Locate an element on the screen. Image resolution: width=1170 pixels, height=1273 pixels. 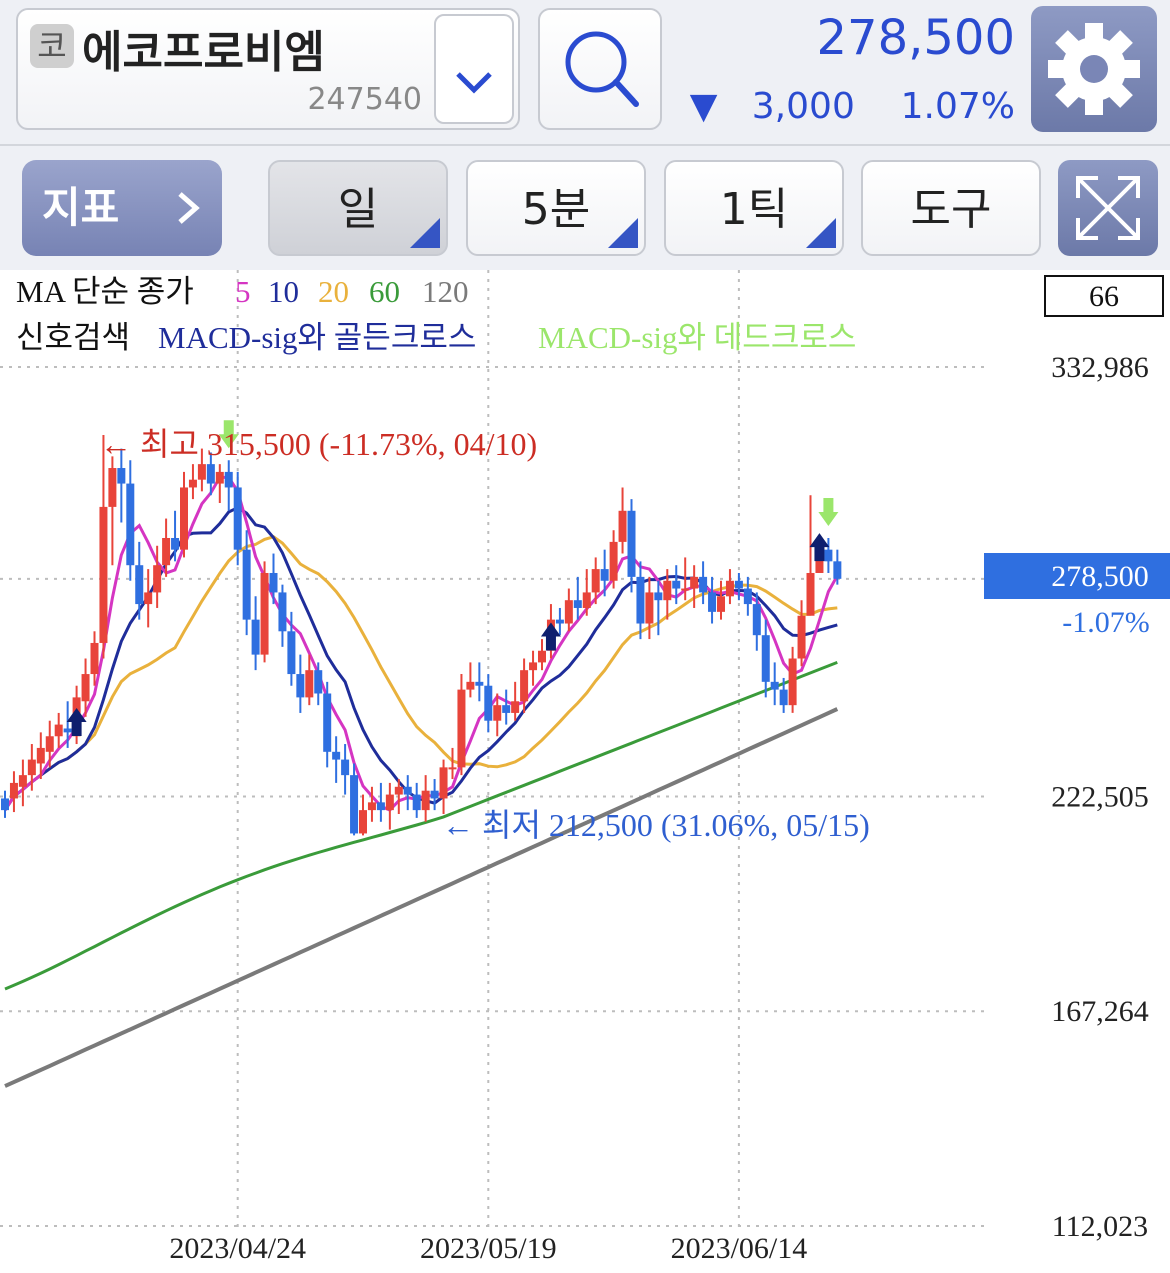
indicator-label: 지표 is located at coordinates (81, 207).